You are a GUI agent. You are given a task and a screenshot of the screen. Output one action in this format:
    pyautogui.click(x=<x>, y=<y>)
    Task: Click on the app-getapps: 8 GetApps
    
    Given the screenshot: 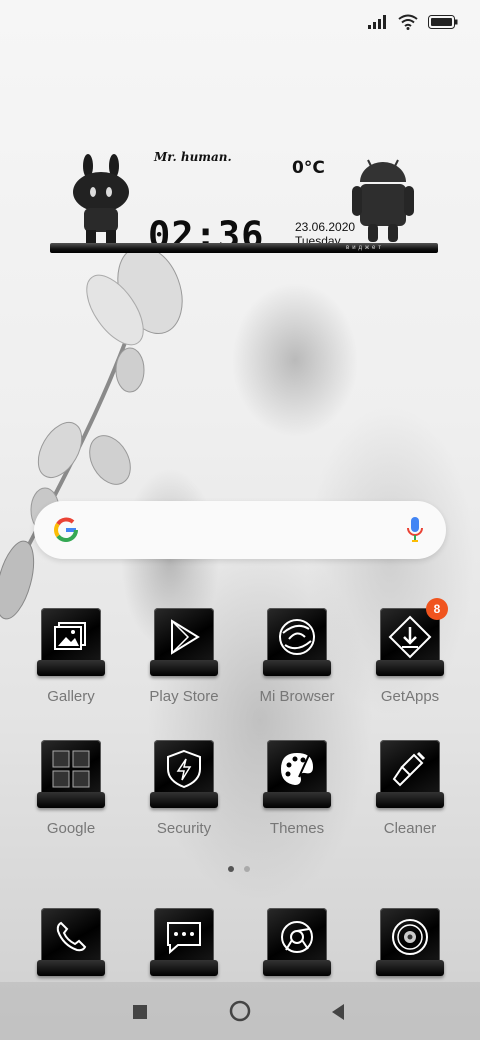 What is the action you would take?
    pyautogui.click(x=410, y=651)
    